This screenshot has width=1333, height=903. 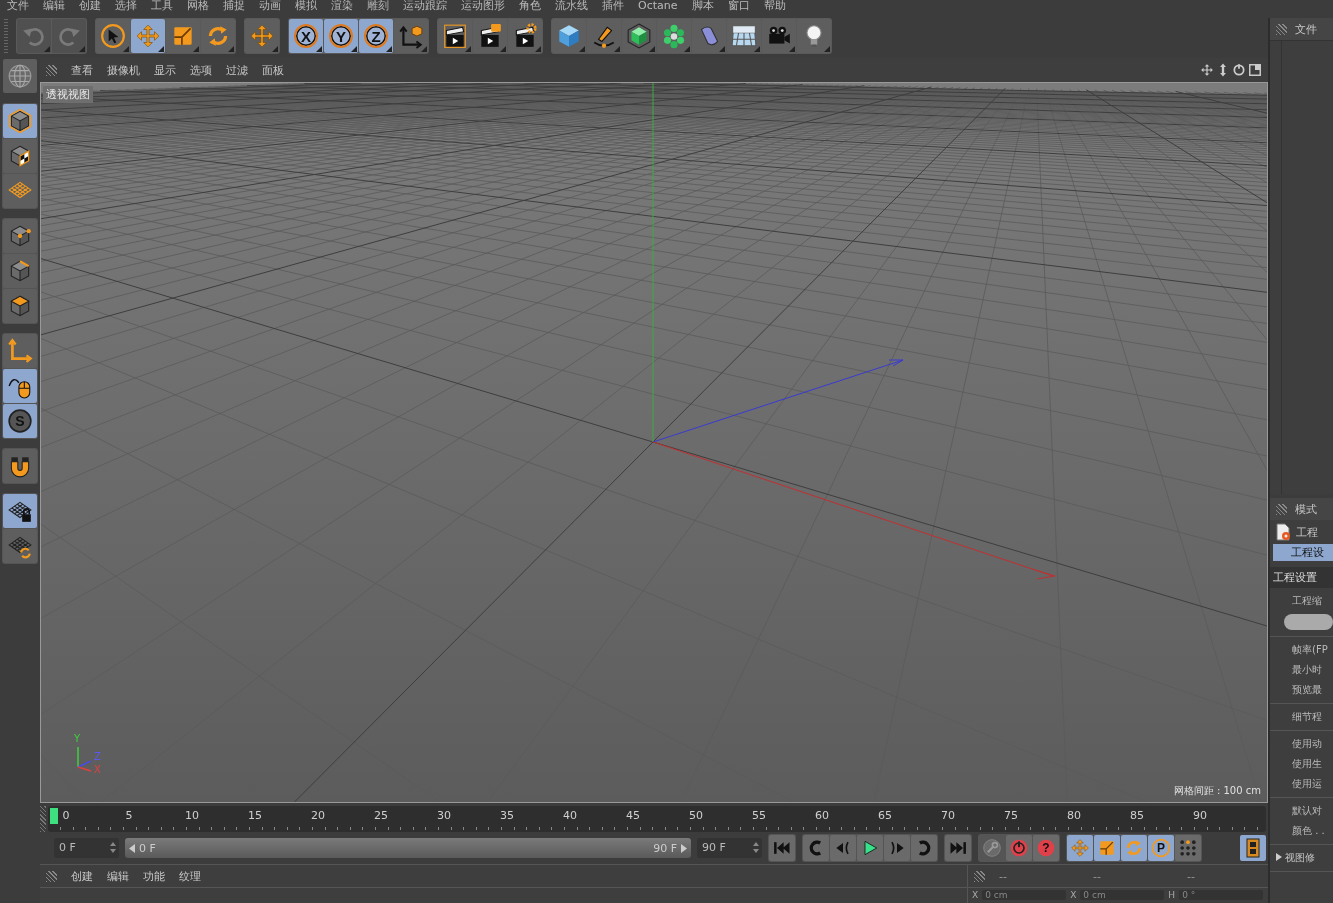 I want to click on model-button, so click(x=20, y=121).